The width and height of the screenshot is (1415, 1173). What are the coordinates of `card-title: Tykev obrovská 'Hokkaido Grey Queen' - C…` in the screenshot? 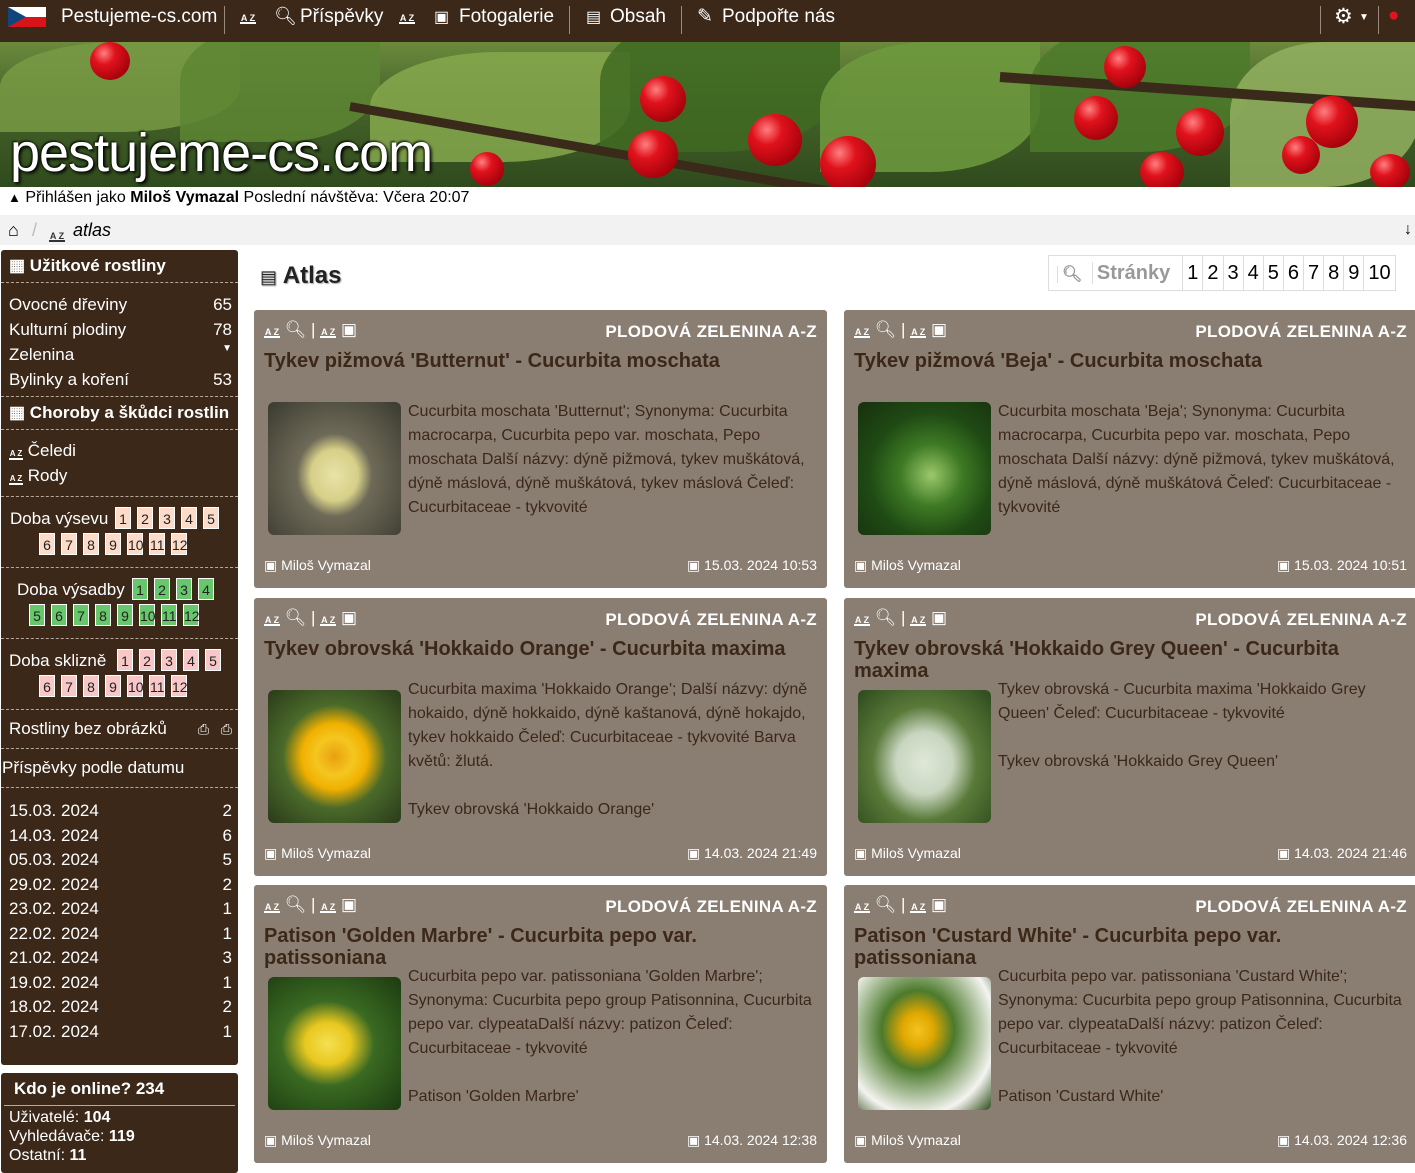 It's located at (1129, 660).